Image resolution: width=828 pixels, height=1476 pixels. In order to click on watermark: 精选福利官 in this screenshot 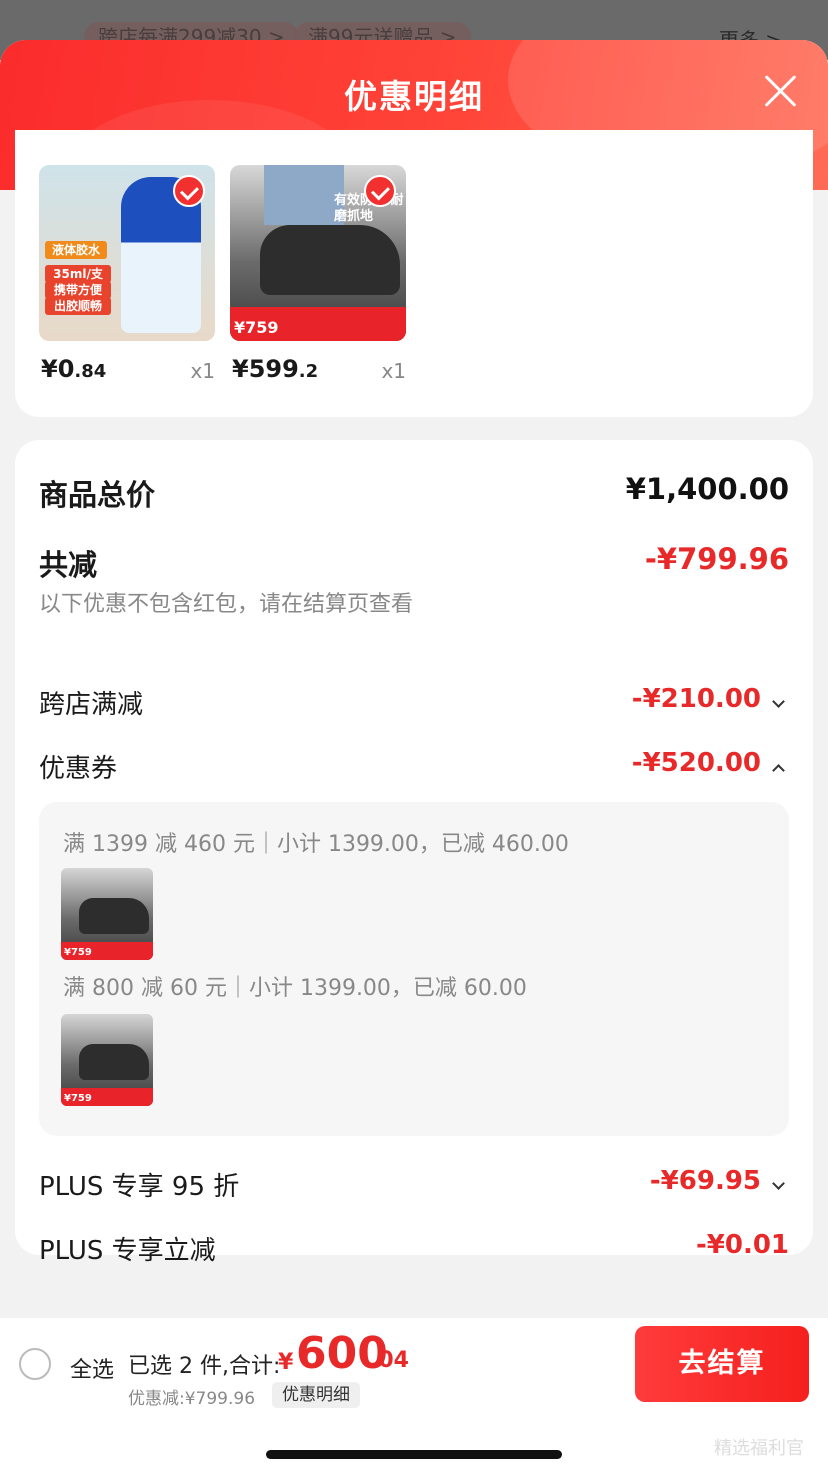, I will do `click(759, 1448)`.